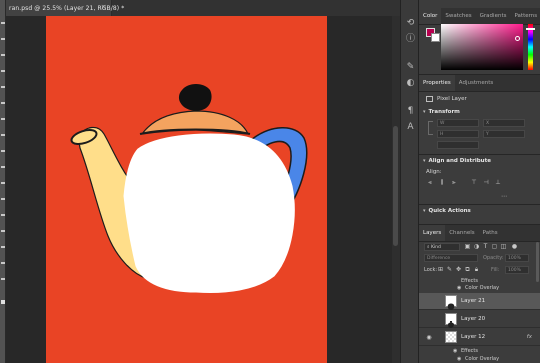  What do you see at coordinates (451, 337) in the screenshot?
I see `layer-thumbnail` at bounding box center [451, 337].